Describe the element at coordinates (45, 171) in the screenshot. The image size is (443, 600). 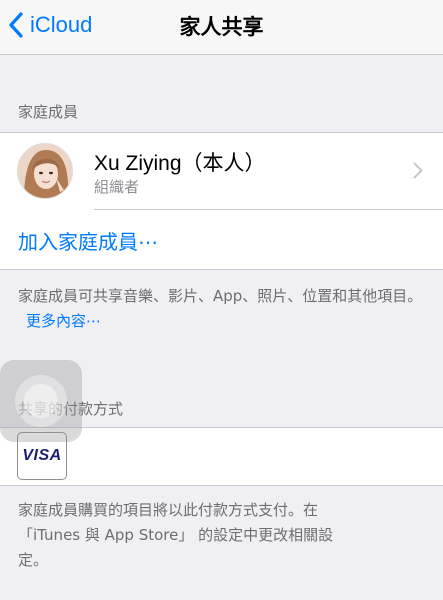
I see `avatar` at that location.